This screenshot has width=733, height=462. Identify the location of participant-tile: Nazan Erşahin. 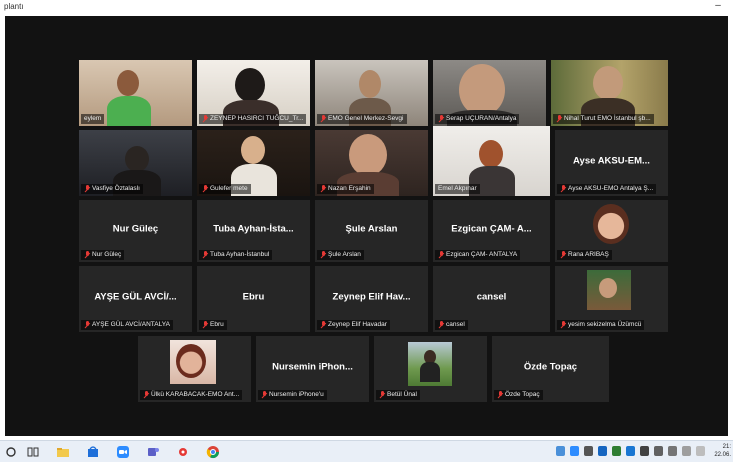
(371, 163).